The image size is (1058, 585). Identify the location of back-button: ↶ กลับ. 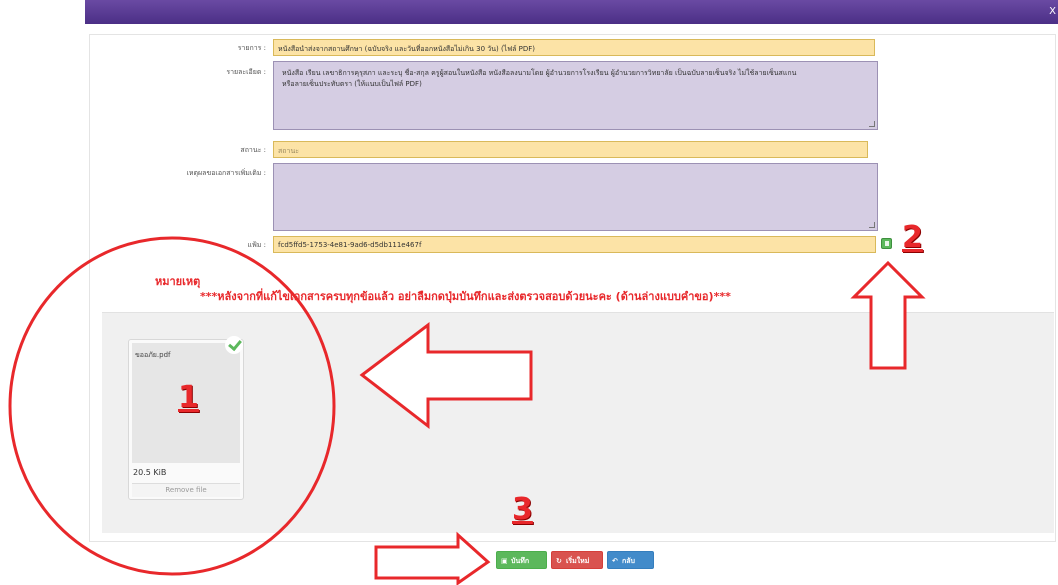
(630, 560).